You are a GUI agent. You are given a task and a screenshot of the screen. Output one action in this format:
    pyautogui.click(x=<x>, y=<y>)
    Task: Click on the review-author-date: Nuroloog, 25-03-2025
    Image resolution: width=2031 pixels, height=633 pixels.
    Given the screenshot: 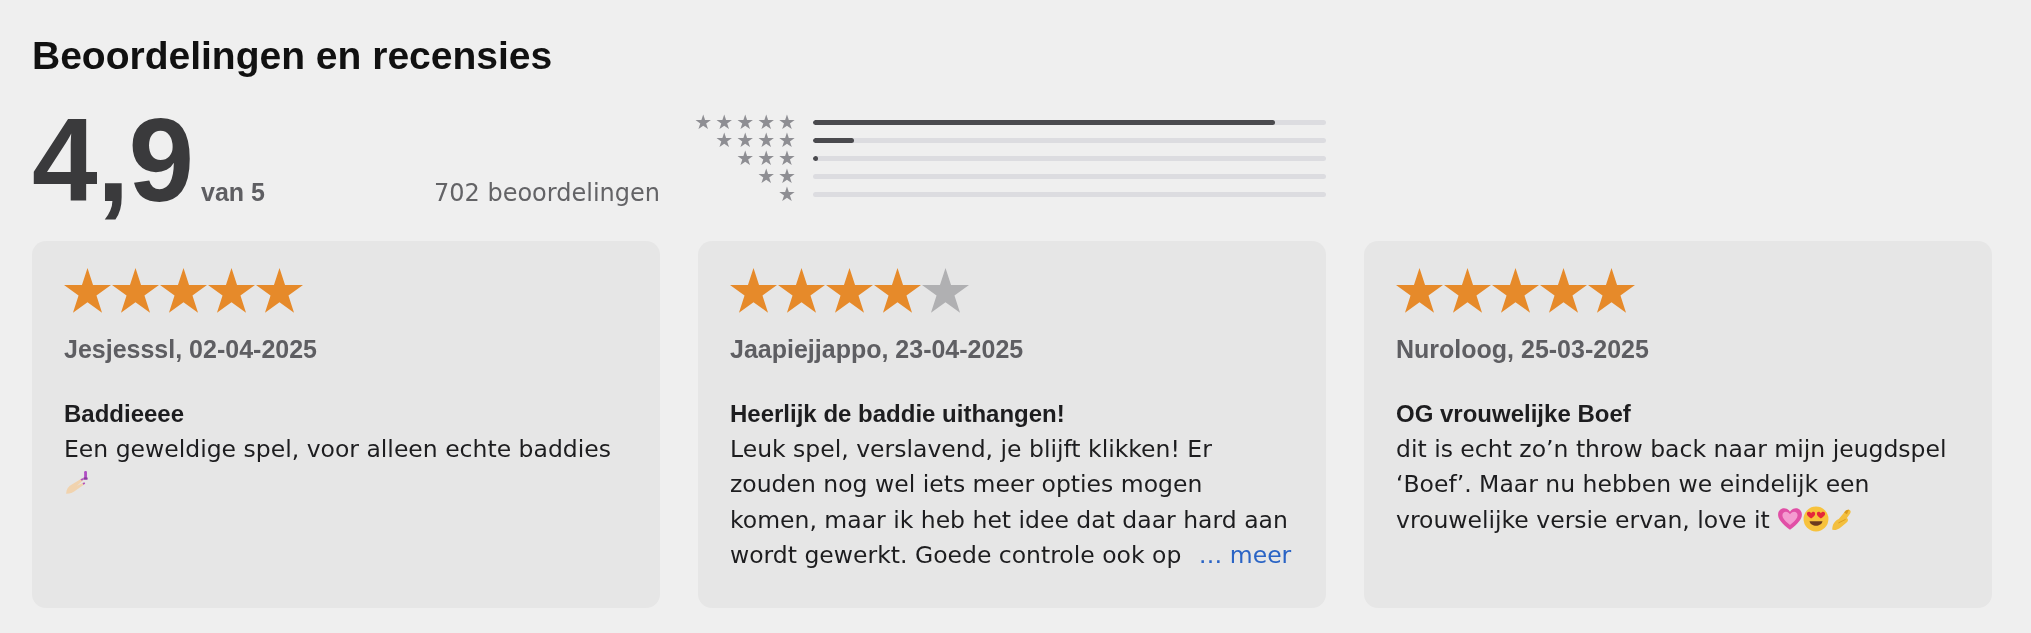 What is the action you would take?
    pyautogui.click(x=1522, y=348)
    